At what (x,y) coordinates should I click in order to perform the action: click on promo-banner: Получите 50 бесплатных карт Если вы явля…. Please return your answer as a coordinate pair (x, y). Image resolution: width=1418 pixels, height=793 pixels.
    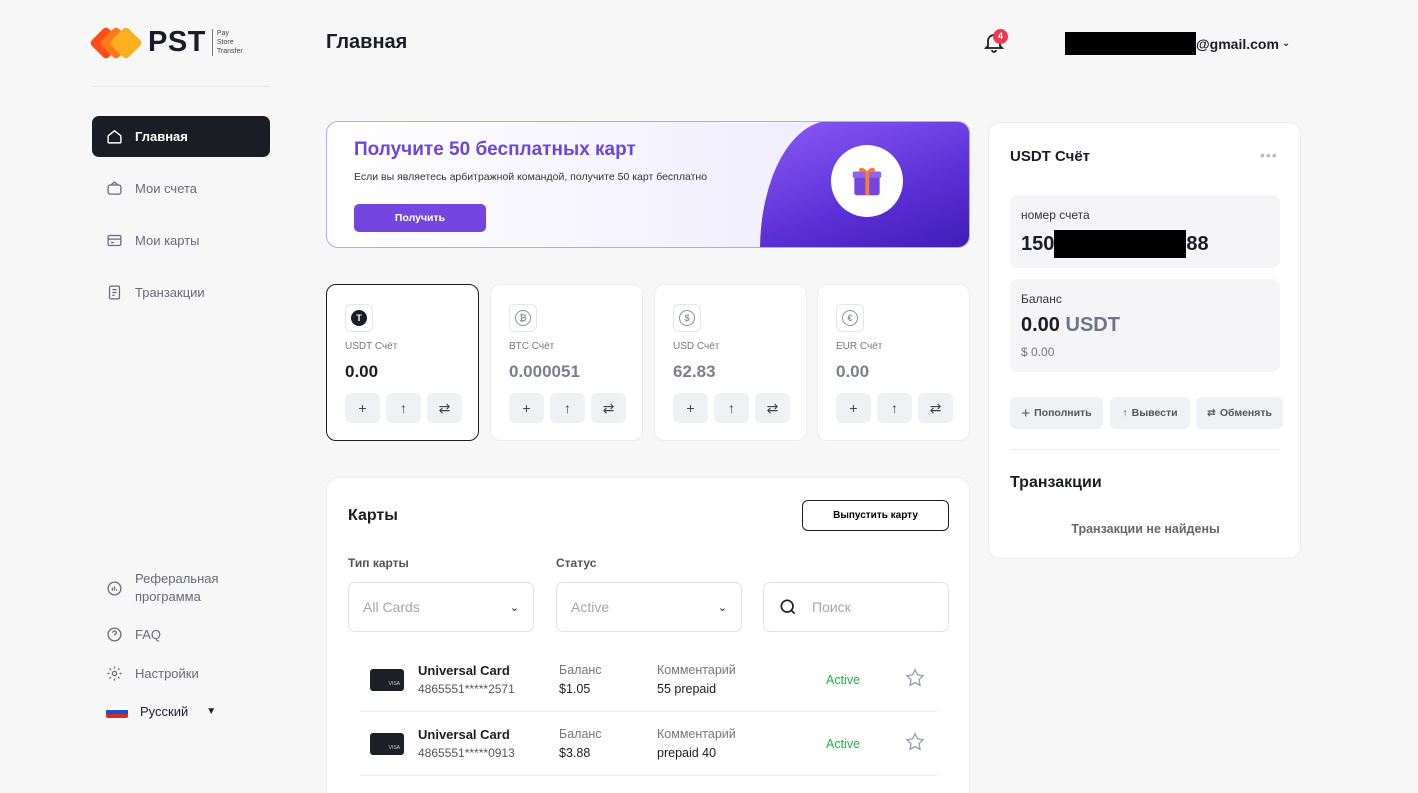
    Looking at the image, I should click on (648, 184).